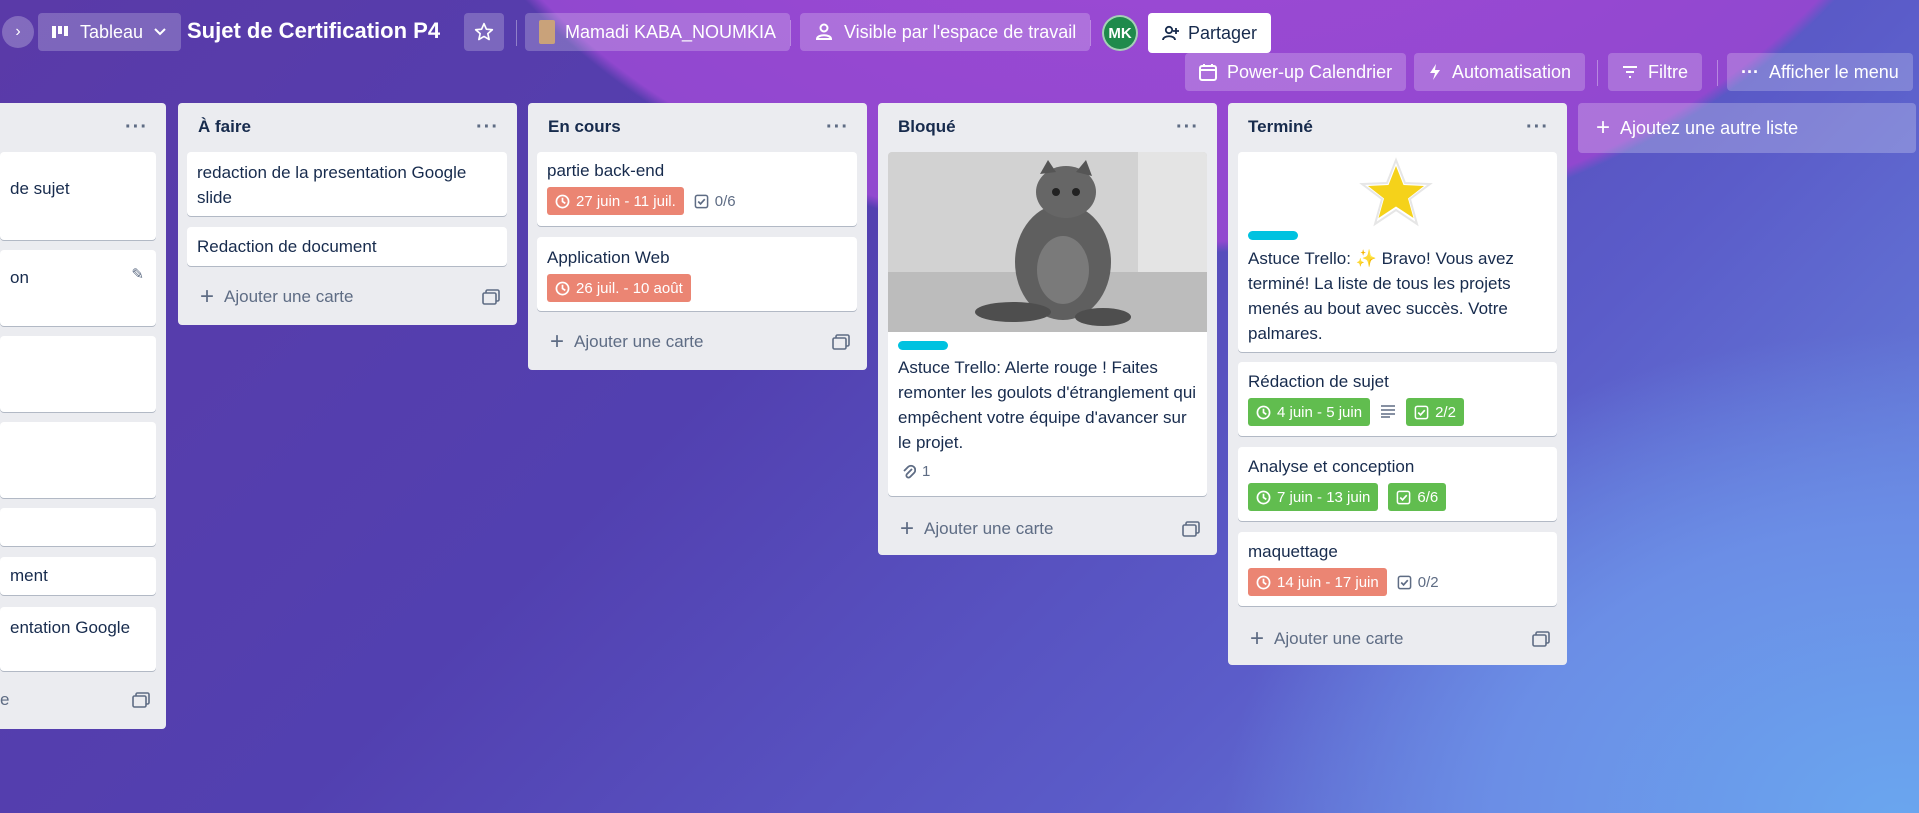 This screenshot has width=1919, height=813. What do you see at coordinates (615, 201) in the screenshot?
I see `due-date-badge: 27 juin - 11 juil.` at bounding box center [615, 201].